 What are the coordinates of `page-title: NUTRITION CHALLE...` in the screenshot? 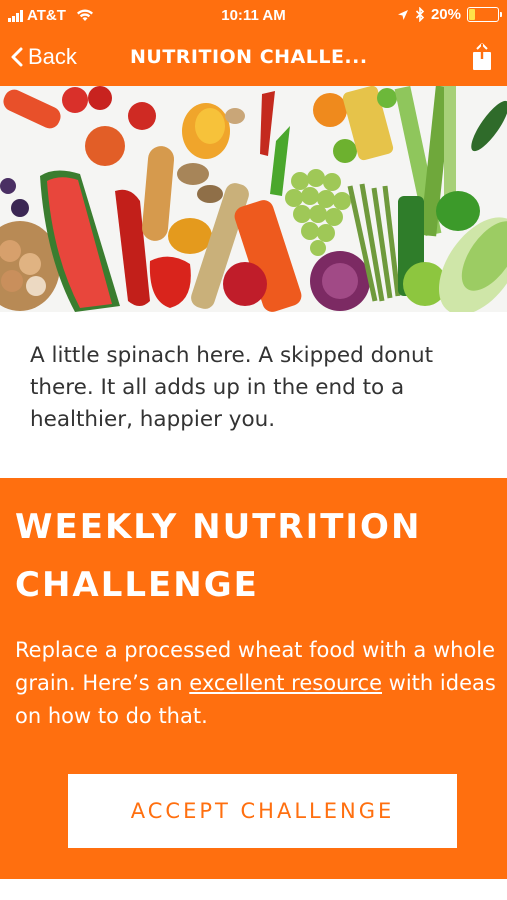 It's located at (249, 57).